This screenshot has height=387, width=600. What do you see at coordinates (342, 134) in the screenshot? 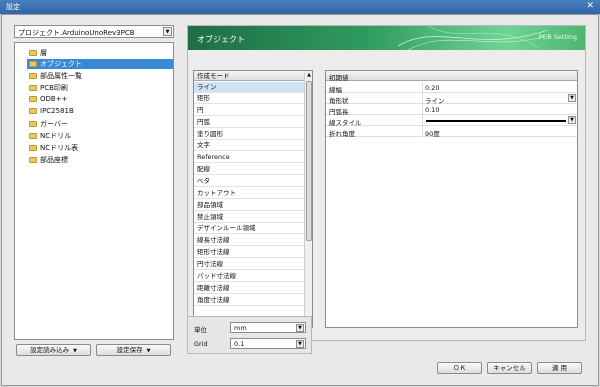
I see `prop-key: 折れ角度` at bounding box center [342, 134].